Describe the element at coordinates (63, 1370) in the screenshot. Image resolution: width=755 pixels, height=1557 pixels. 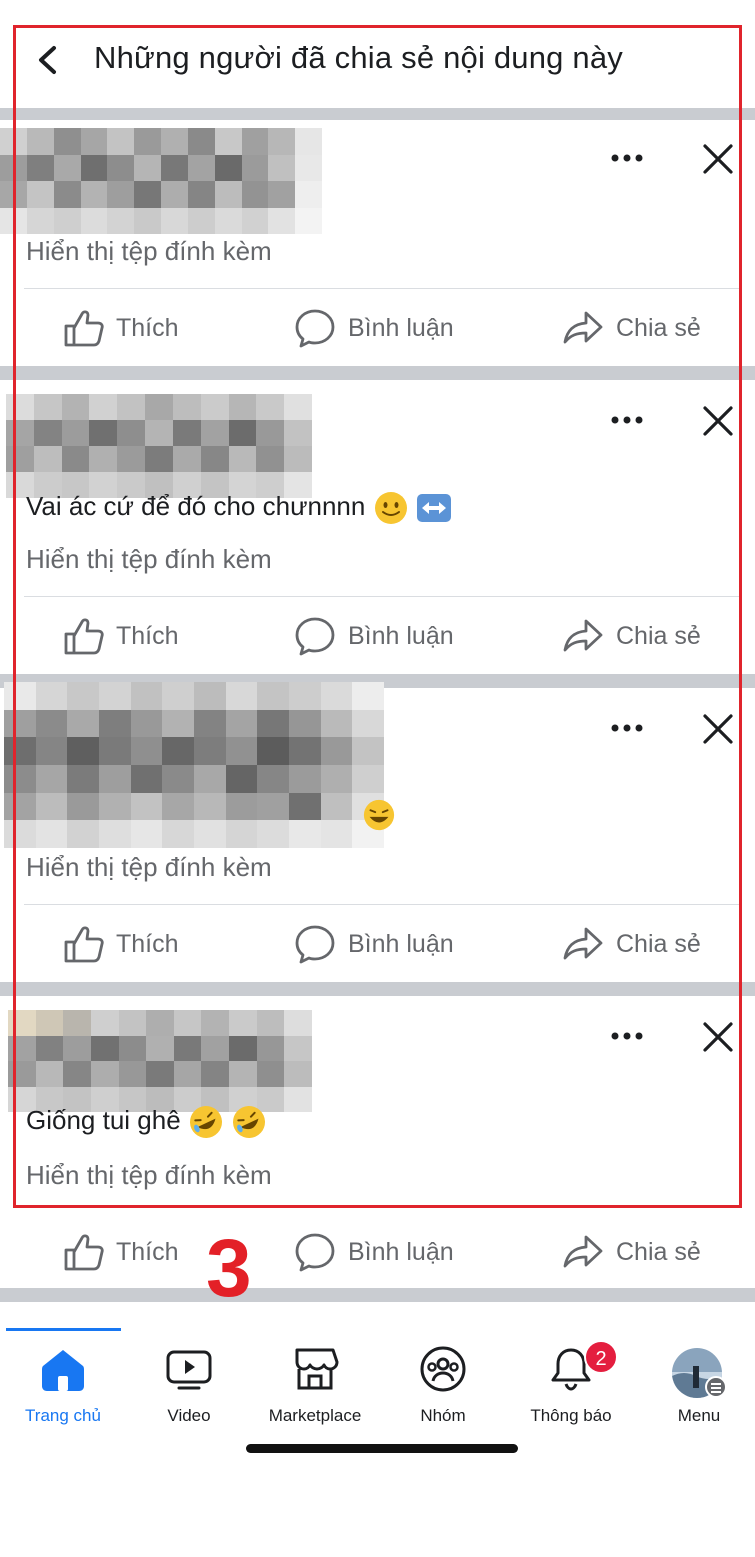
I see `home-icon` at that location.